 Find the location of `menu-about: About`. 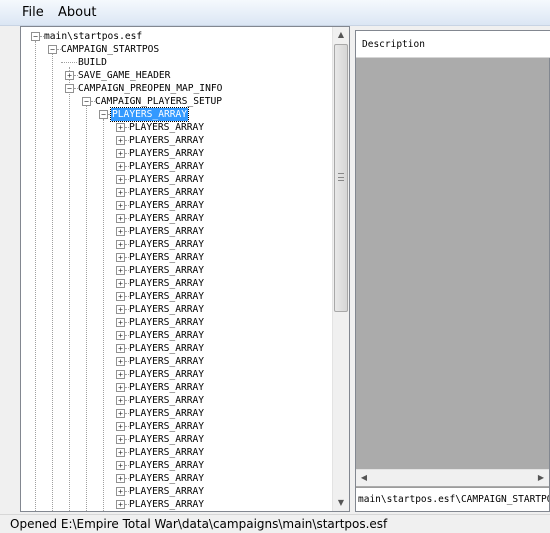

menu-about: About is located at coordinates (77, 12).